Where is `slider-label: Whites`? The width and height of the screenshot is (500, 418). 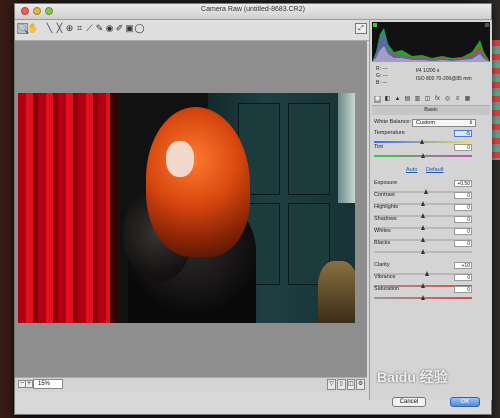
slider-label: Whites is located at coordinates (382, 231).